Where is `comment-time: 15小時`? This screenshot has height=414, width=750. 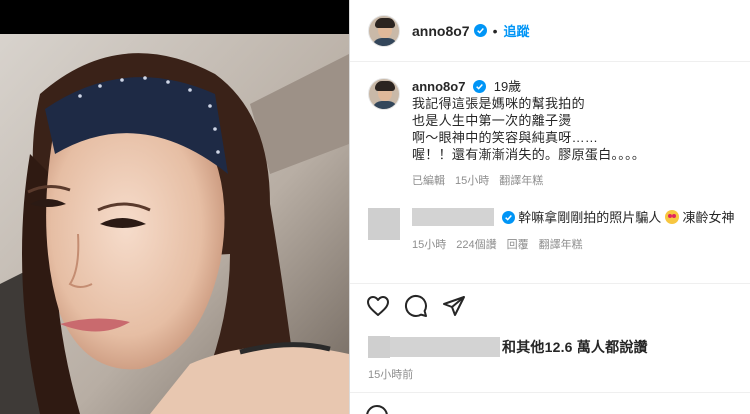 comment-time: 15小時 is located at coordinates (429, 245).